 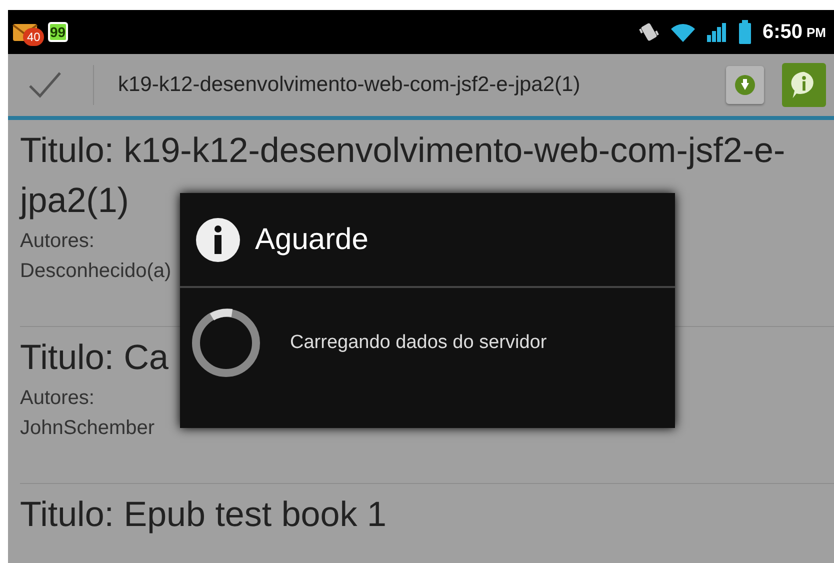 What do you see at coordinates (804, 85) in the screenshot?
I see `info-button` at bounding box center [804, 85].